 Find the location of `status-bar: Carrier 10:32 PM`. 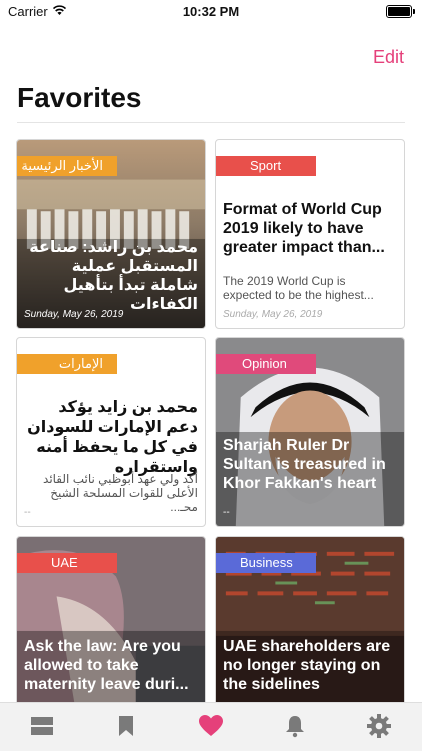

status-bar: Carrier 10:32 PM is located at coordinates (211, 11).